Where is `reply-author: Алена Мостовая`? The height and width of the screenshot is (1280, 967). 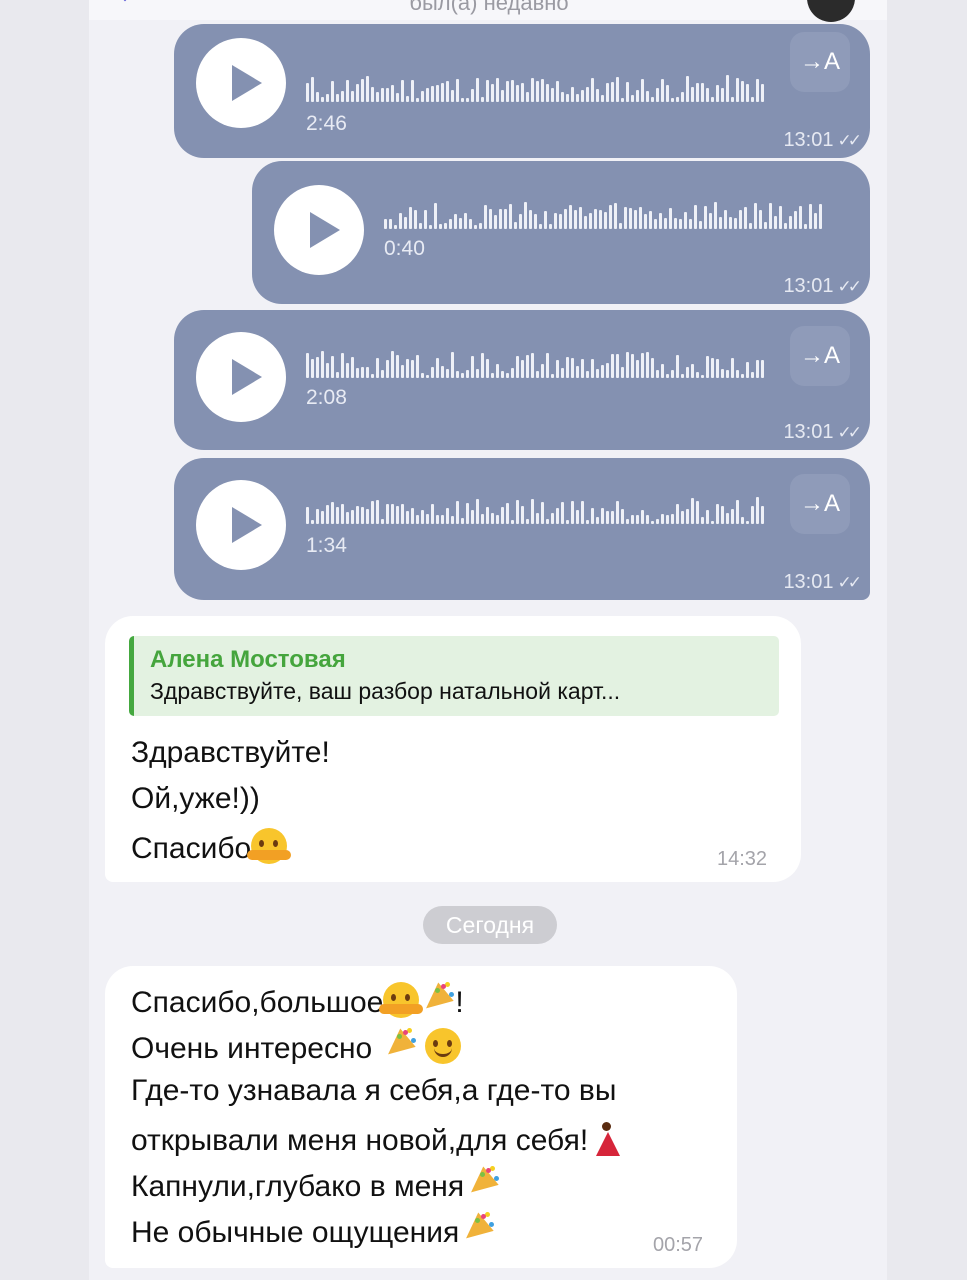 reply-author: Алена Мостовая is located at coordinates (248, 659).